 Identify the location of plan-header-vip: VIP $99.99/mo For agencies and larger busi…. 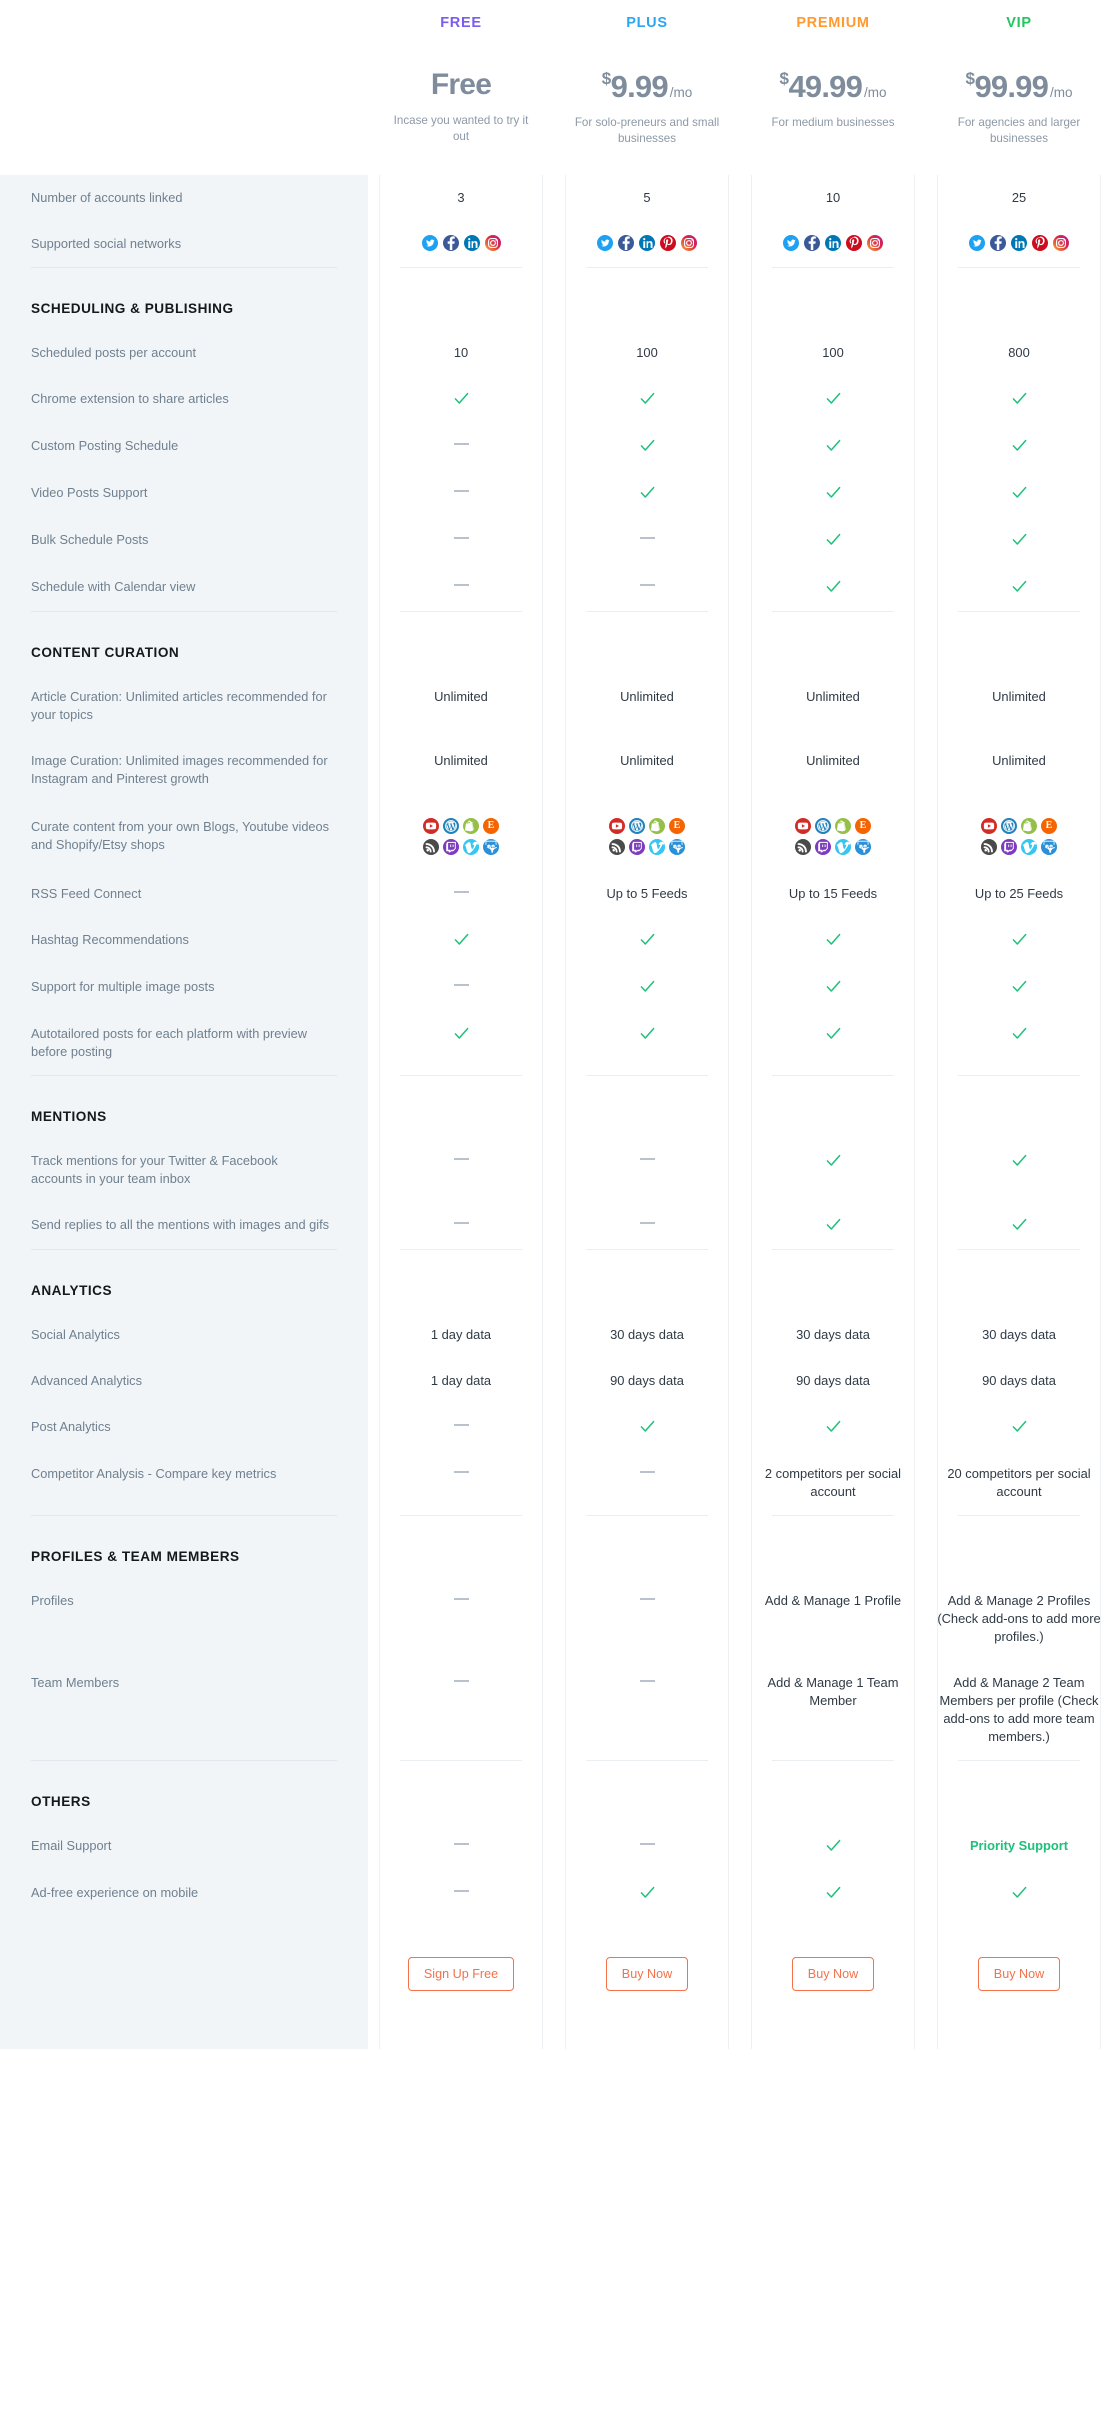
(1017, 87).